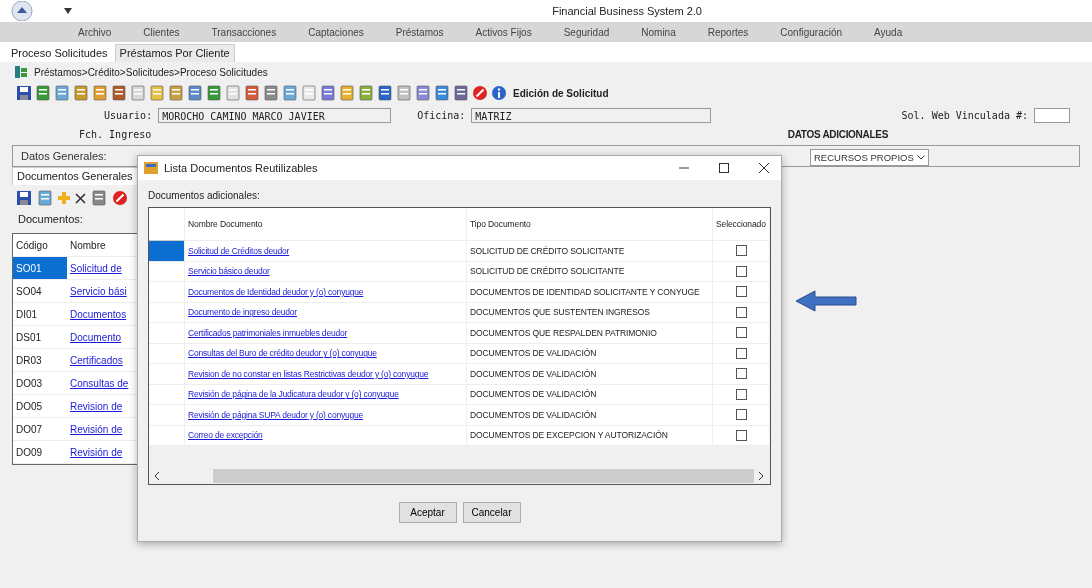  Describe the element at coordinates (811, 32) in the screenshot. I see `menu-item: Configuración` at that location.